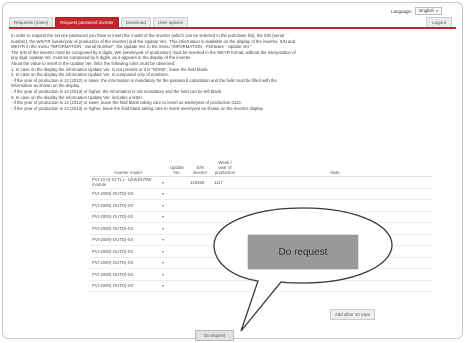  I want to click on callout-bubble, so click(303, 269).